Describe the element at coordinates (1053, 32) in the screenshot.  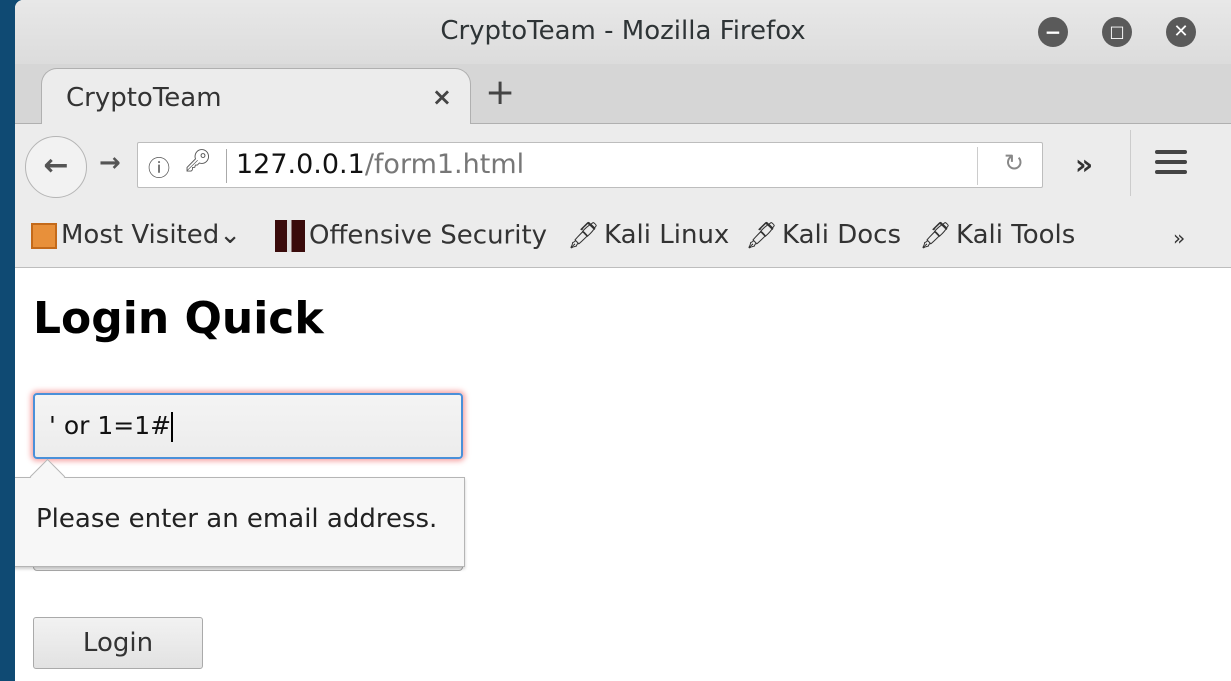
I see `minimize-button: −` at that location.